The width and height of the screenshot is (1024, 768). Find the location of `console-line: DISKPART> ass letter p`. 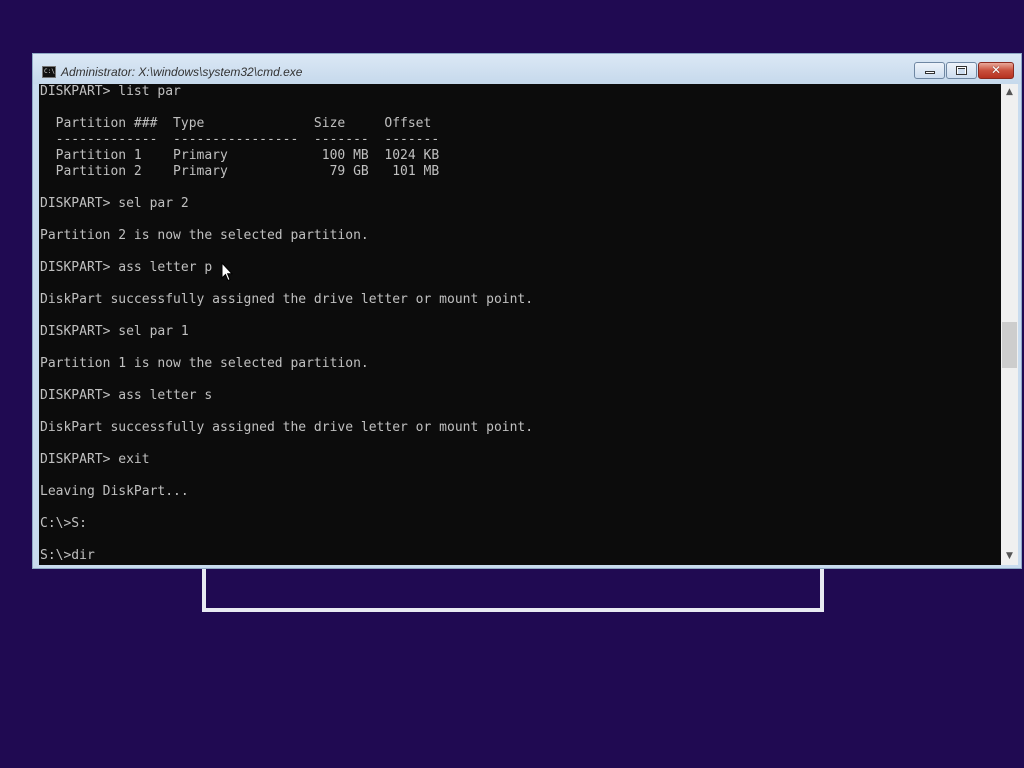

console-line: DISKPART> ass letter p is located at coordinates (126, 267).